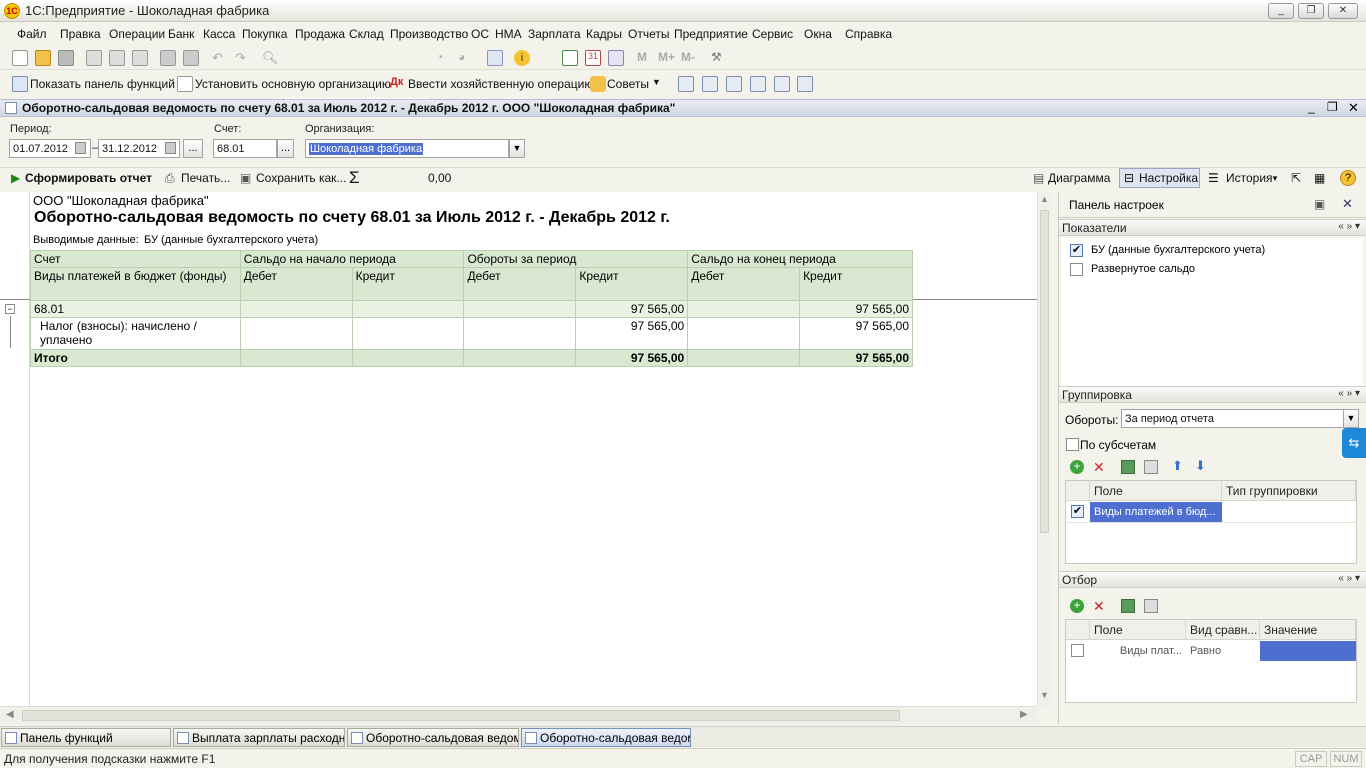 Image resolution: width=1366 pixels, height=768 pixels. Describe the element at coordinates (669, 58) in the screenshot. I see `memory-plus-icon: M+` at that location.